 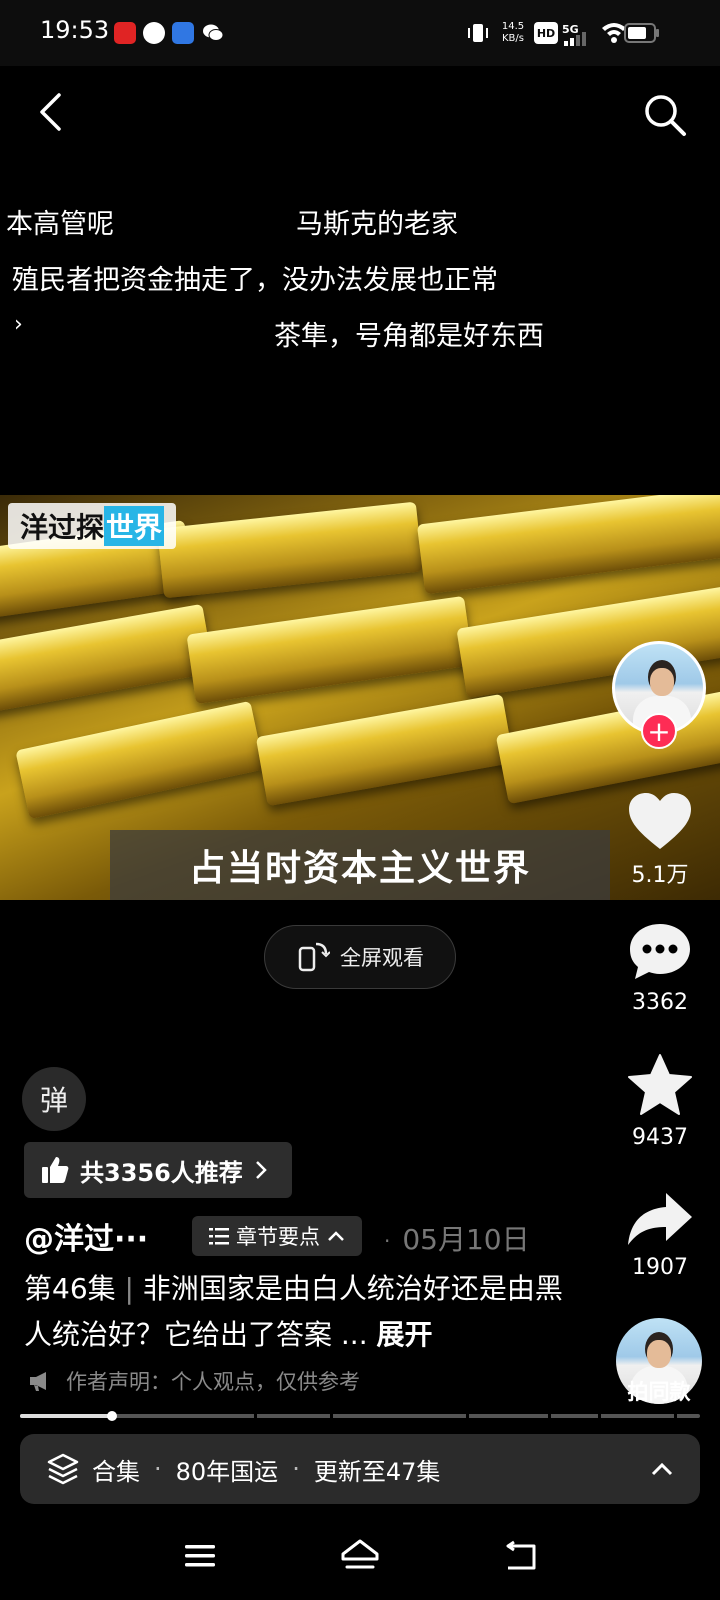 I want to click on same-style-label: 拍同款, so click(x=659, y=1391).